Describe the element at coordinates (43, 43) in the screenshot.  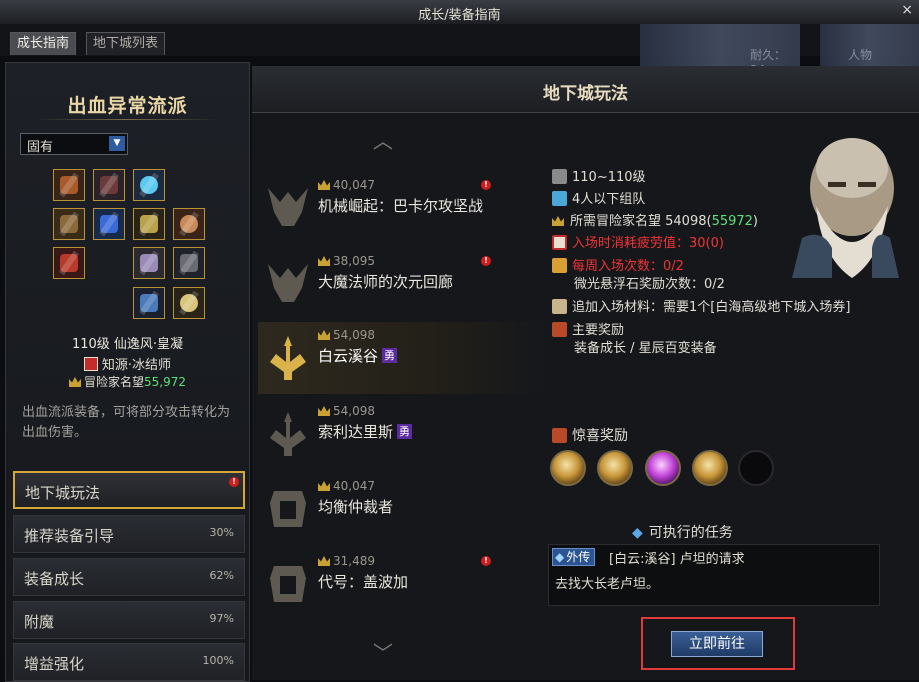
I see `tab-growth-guide: 成长指南` at that location.